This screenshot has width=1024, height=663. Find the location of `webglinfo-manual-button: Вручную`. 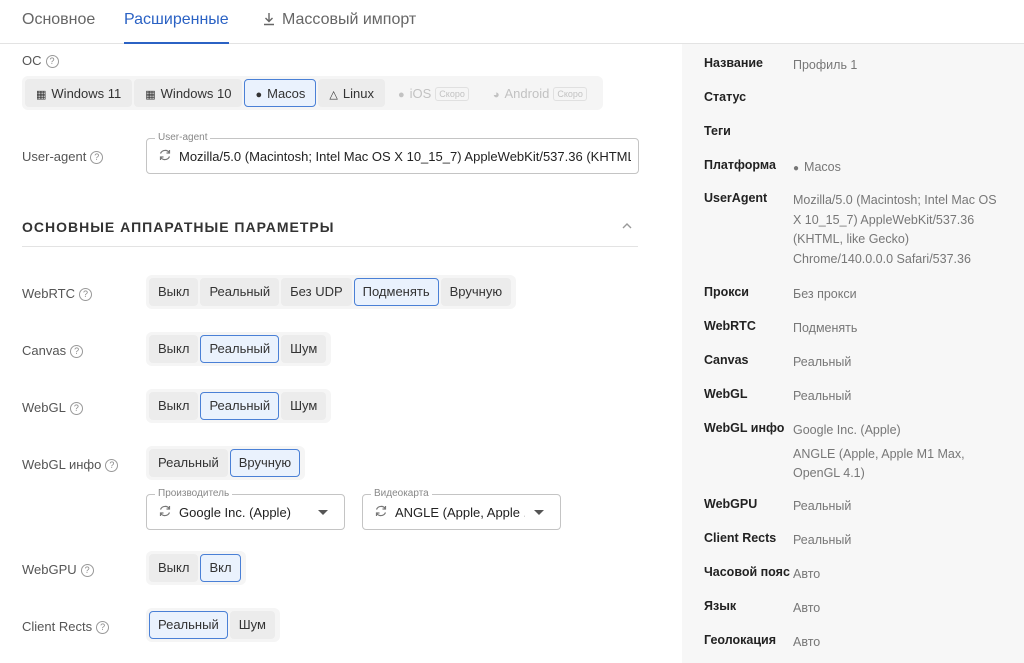

webglinfo-manual-button: Вручную is located at coordinates (265, 463).